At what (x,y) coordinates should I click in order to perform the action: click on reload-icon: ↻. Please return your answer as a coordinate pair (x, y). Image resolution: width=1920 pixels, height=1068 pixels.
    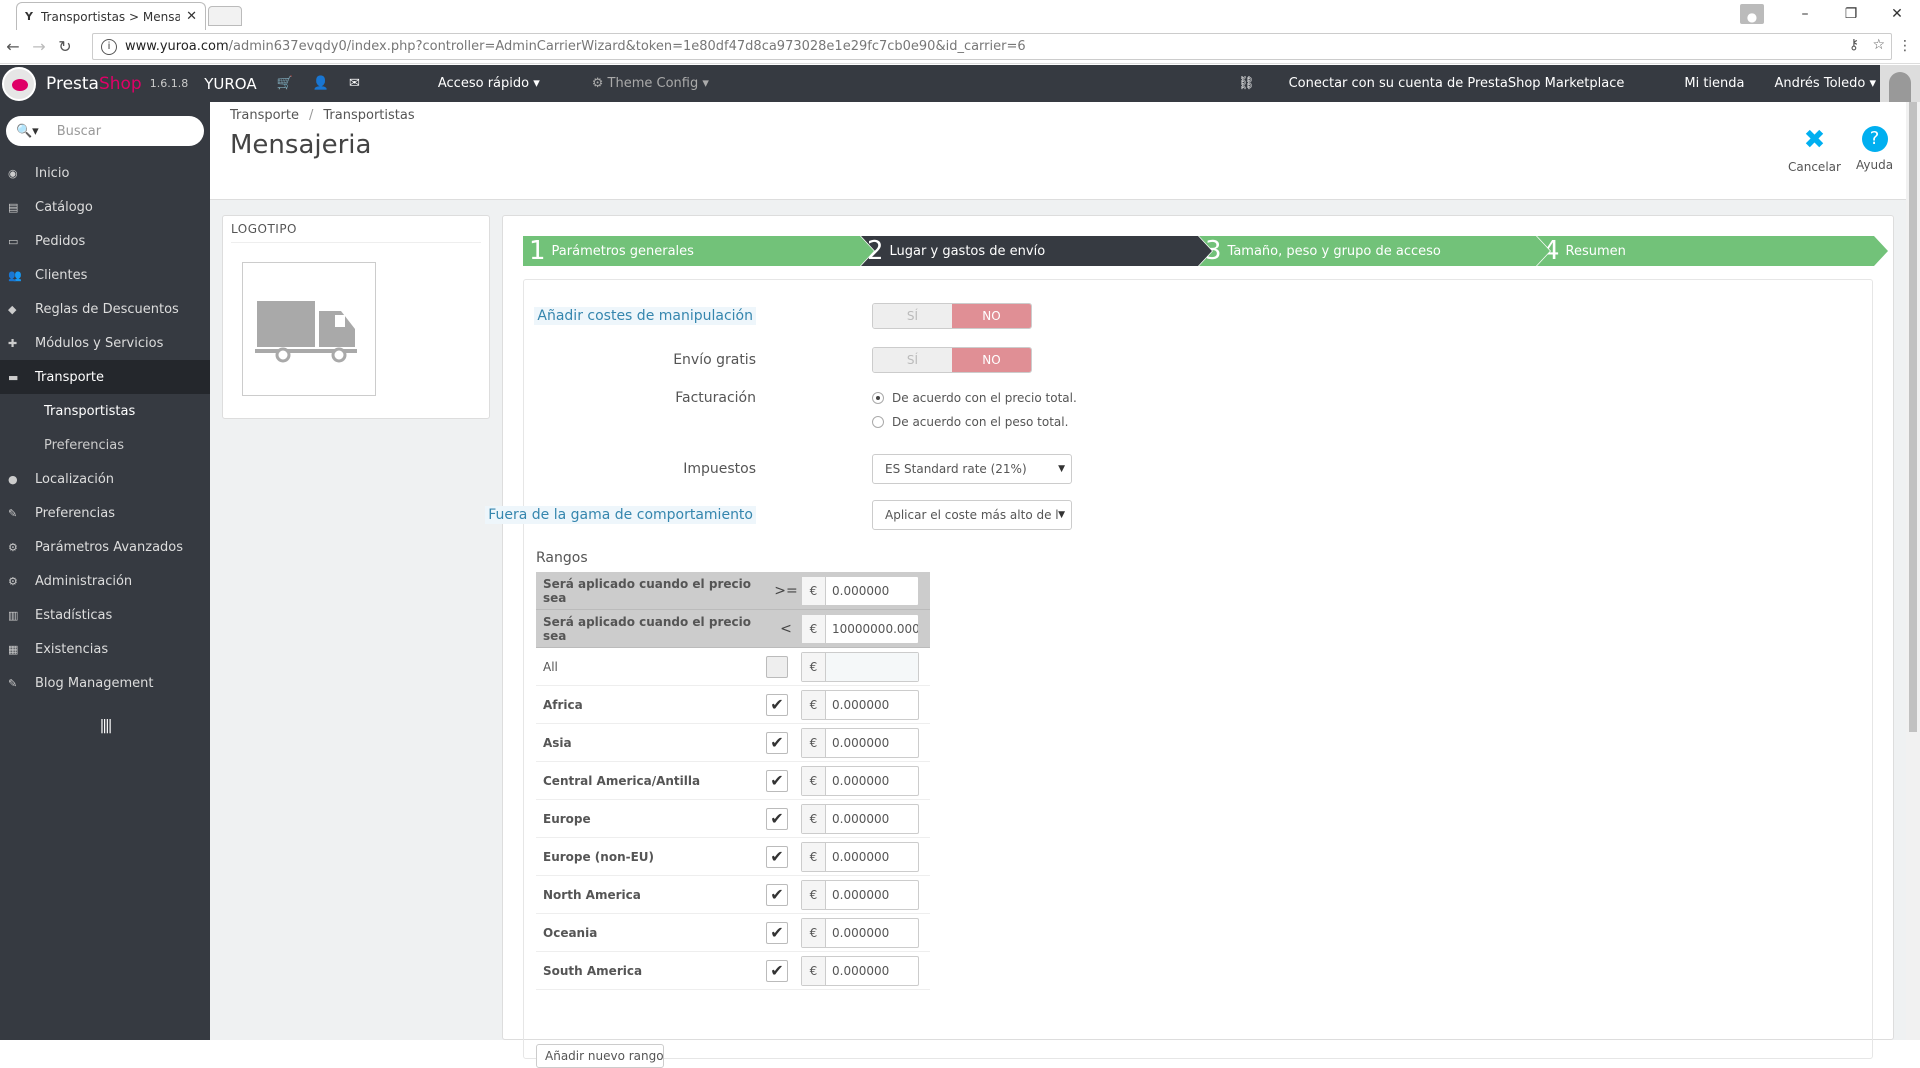
    Looking at the image, I should click on (65, 46).